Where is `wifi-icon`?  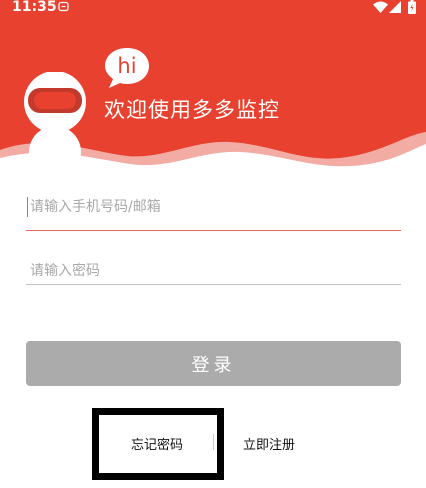
wifi-icon is located at coordinates (380, 7).